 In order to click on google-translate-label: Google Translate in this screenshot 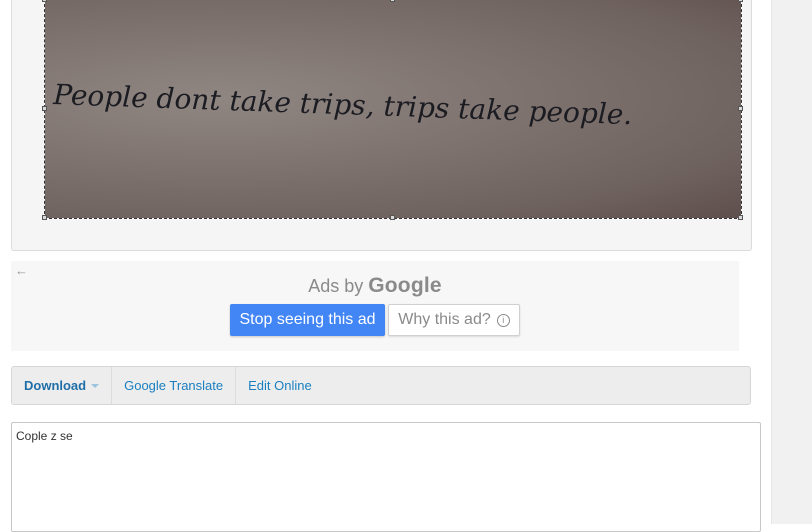, I will do `click(174, 385)`.